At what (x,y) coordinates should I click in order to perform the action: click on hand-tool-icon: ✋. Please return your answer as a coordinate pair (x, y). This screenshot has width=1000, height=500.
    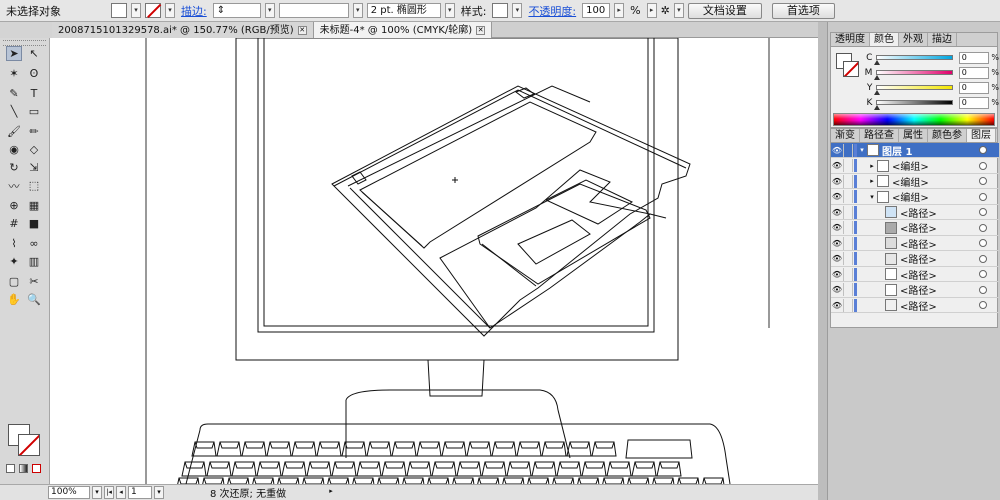
    Looking at the image, I should click on (14, 299).